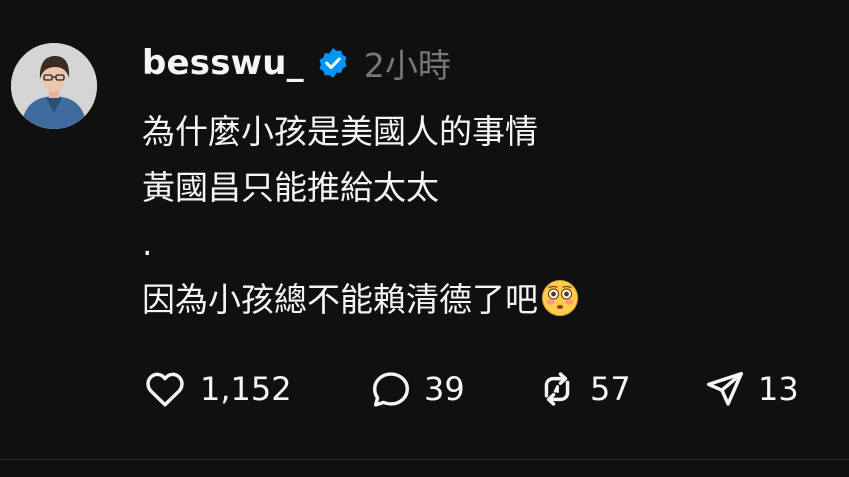 The image size is (849, 477). What do you see at coordinates (750, 389) in the screenshot?
I see `share-button: 13` at bounding box center [750, 389].